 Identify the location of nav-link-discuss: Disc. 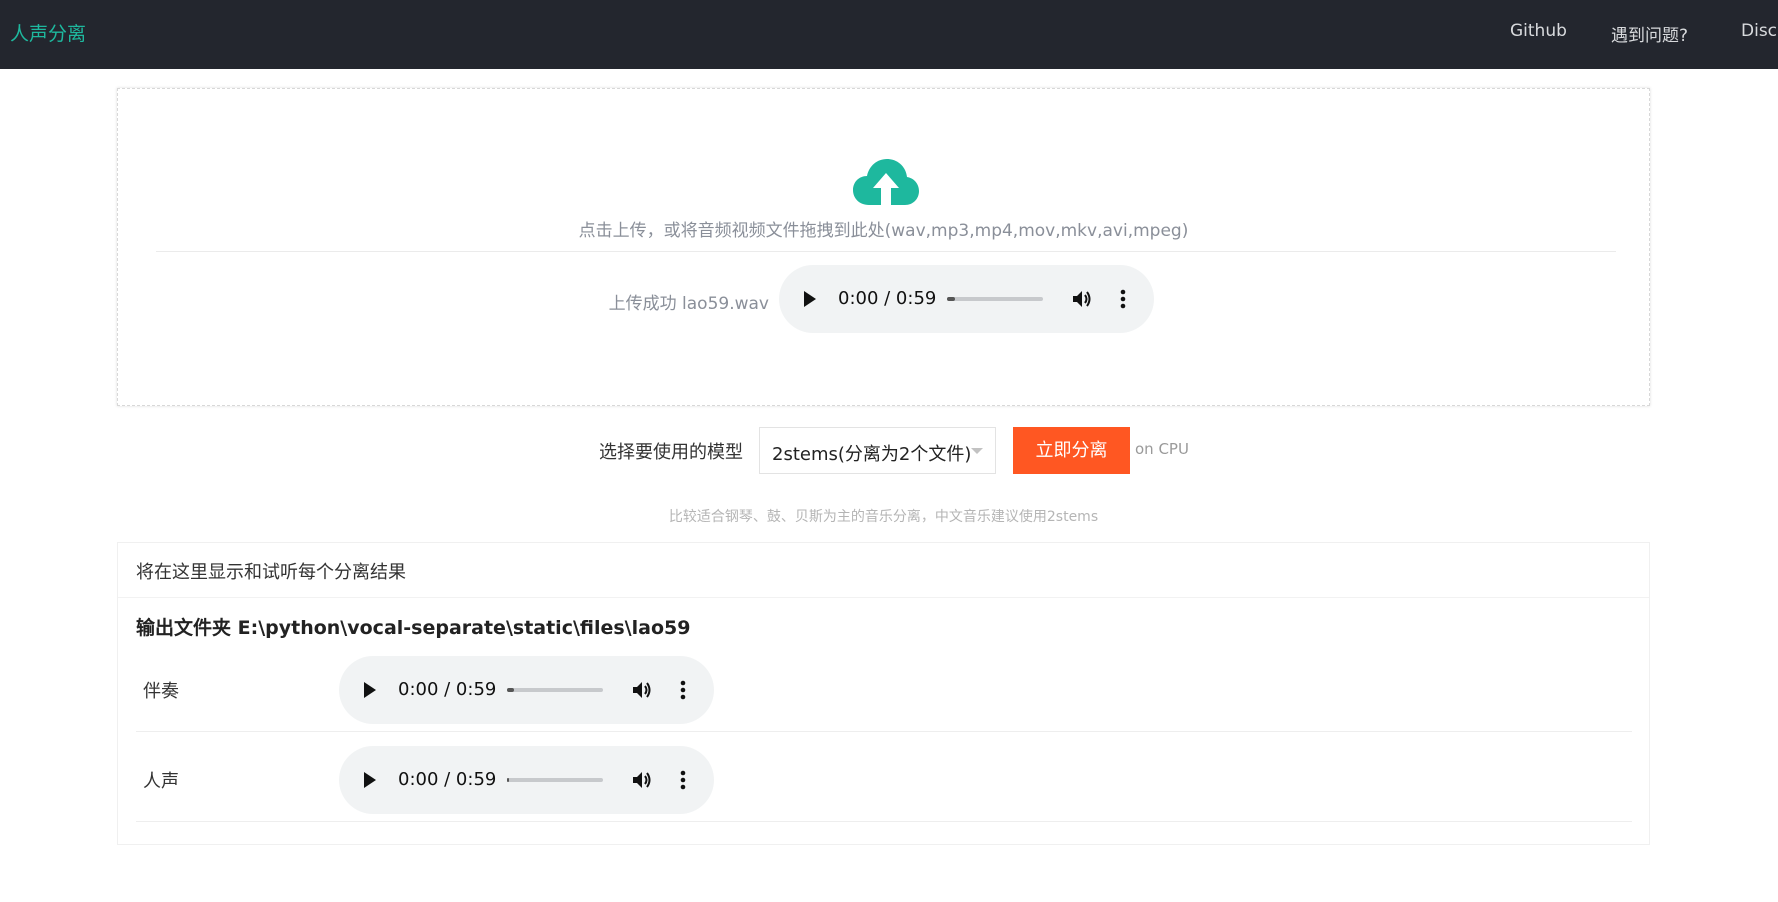
(1759, 31).